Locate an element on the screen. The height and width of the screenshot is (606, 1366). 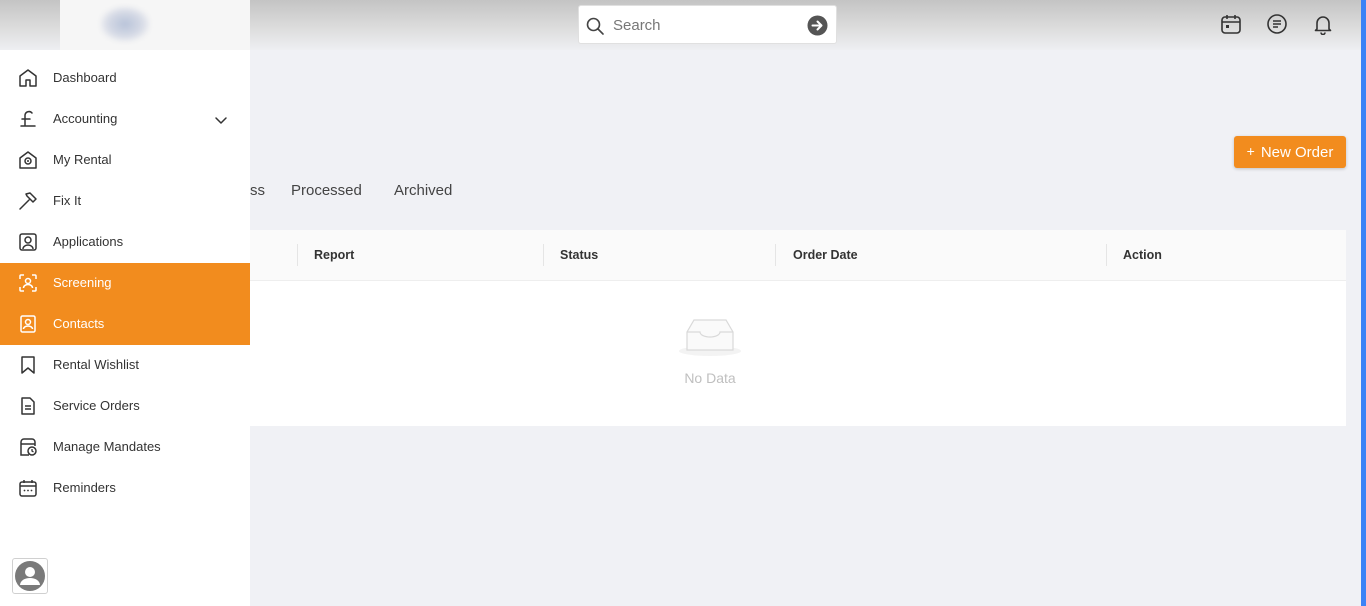
column-header-report: Report is located at coordinates (334, 255).